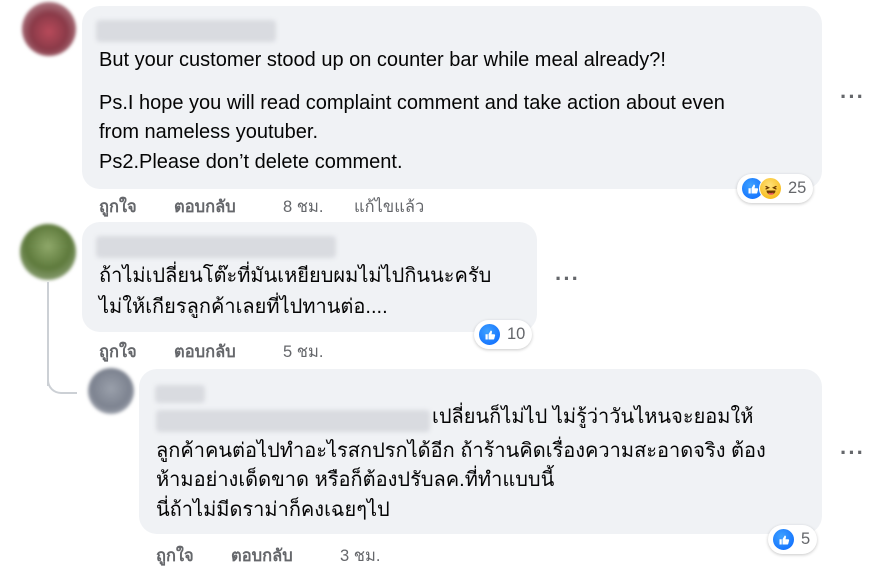 The image size is (884, 571). Describe the element at coordinates (516, 334) in the screenshot. I see `reaction-count: 10` at that location.